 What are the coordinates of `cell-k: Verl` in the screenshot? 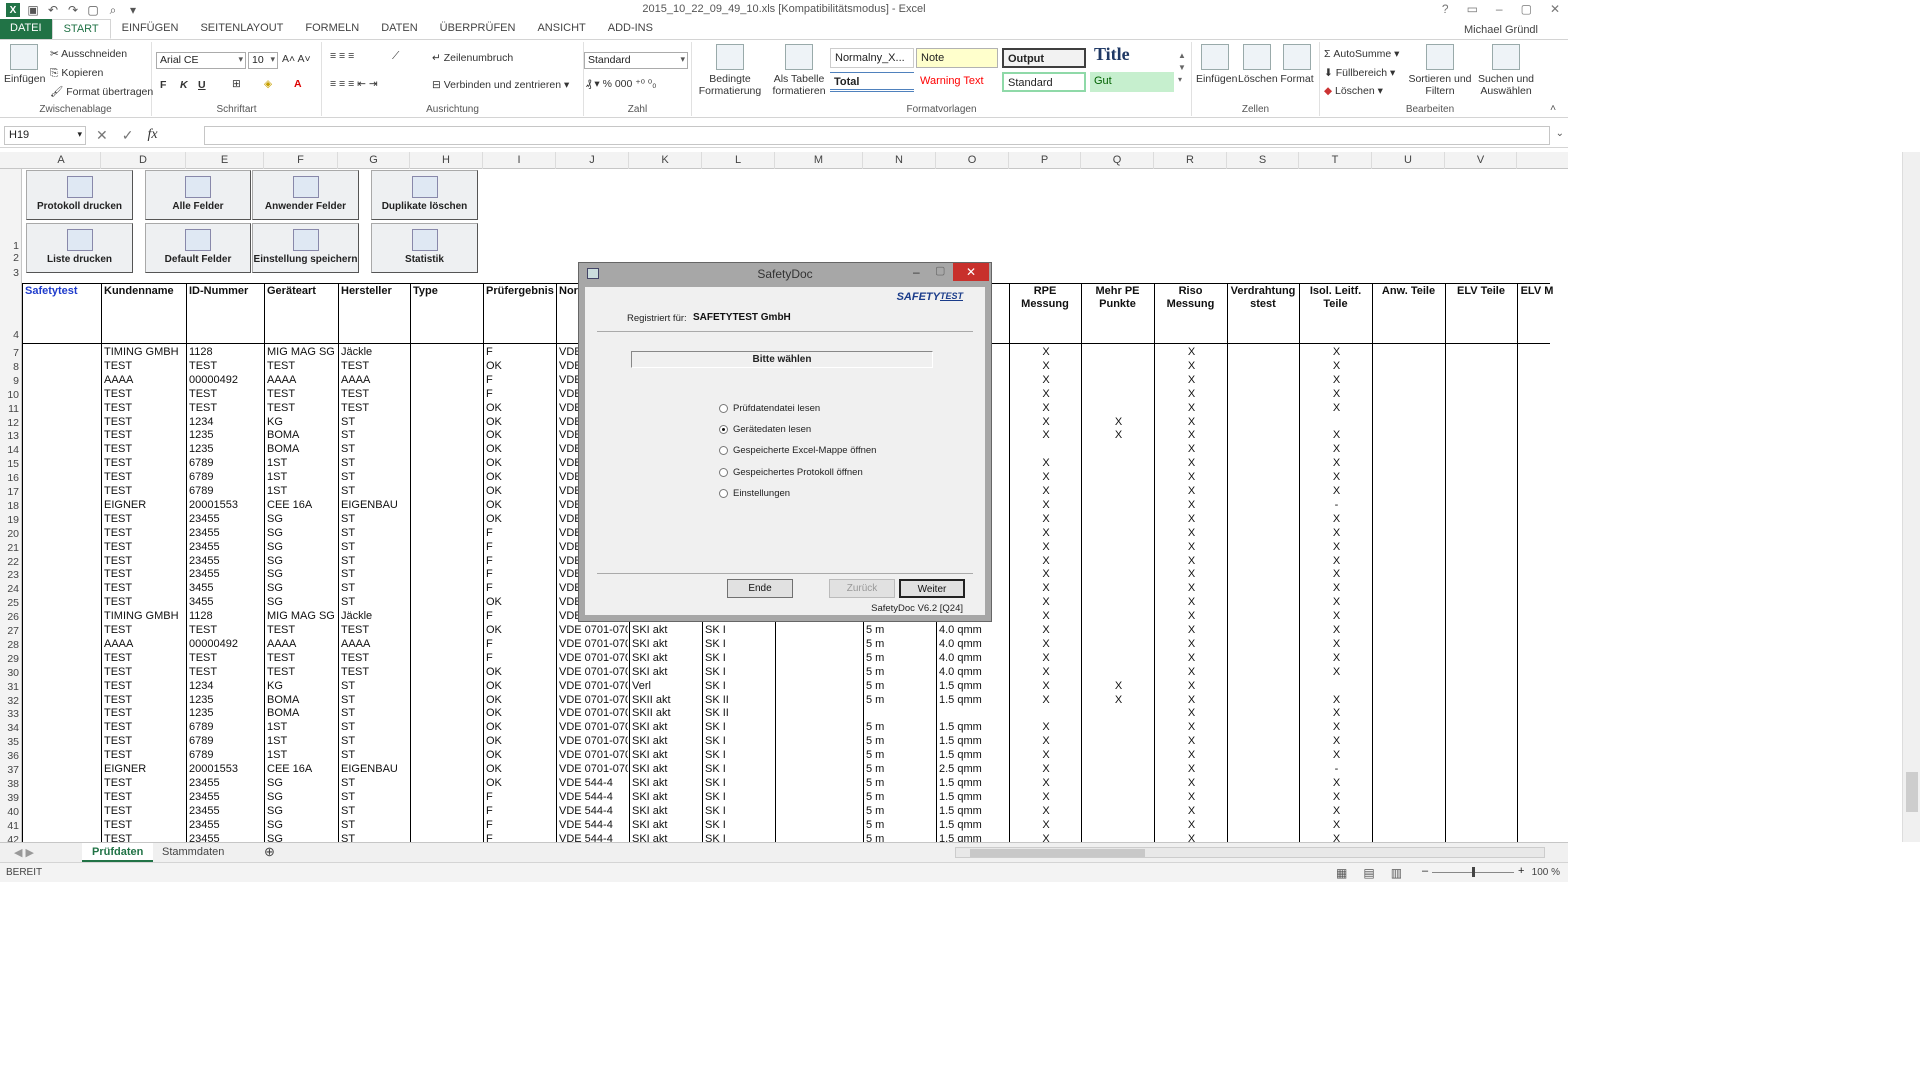 It's located at (665, 686).